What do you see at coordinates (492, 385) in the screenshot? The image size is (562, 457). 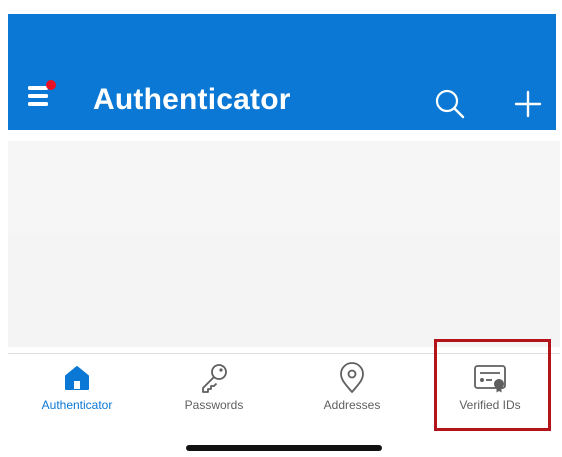 I see `highlight-box` at bounding box center [492, 385].